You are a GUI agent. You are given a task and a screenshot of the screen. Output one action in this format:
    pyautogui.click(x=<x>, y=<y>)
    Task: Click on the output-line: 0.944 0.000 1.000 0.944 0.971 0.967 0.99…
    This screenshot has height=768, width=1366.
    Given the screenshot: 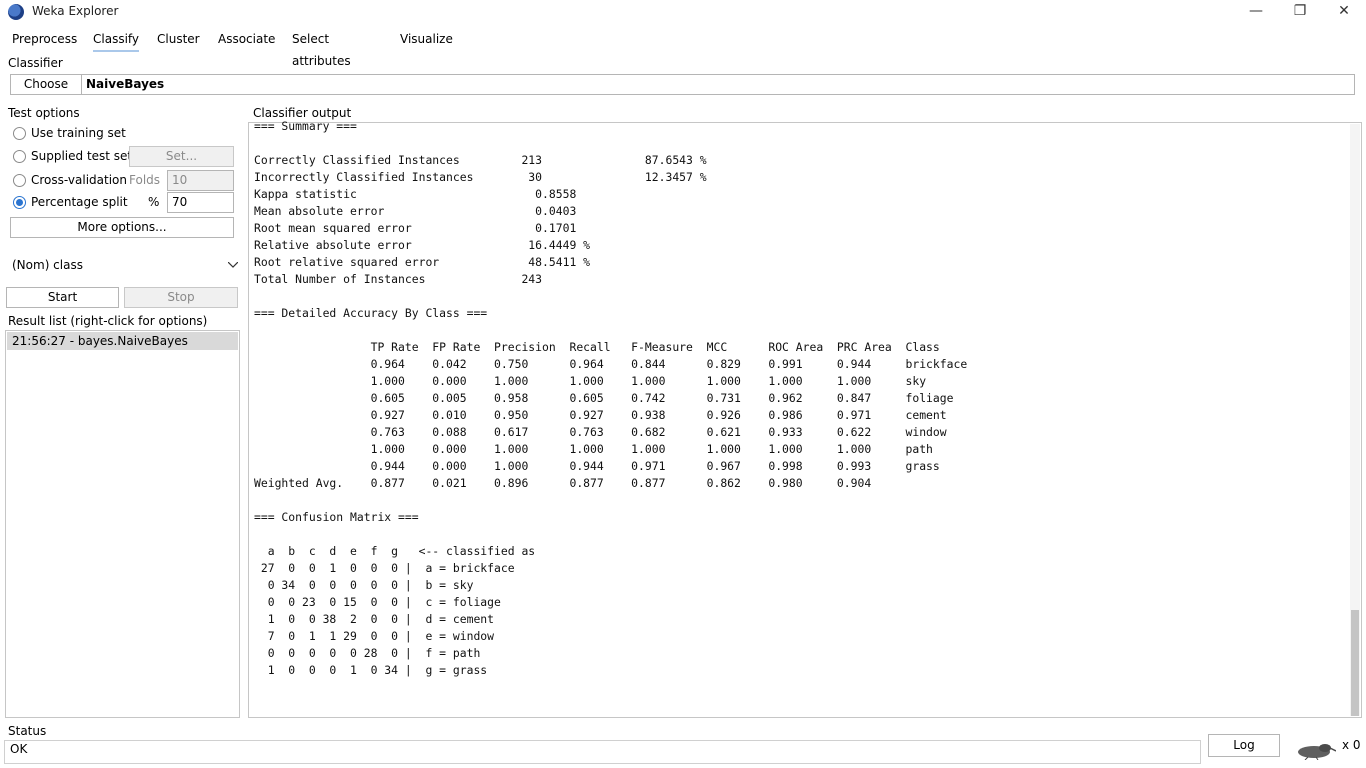 What is the action you would take?
    pyautogui.click(x=597, y=466)
    